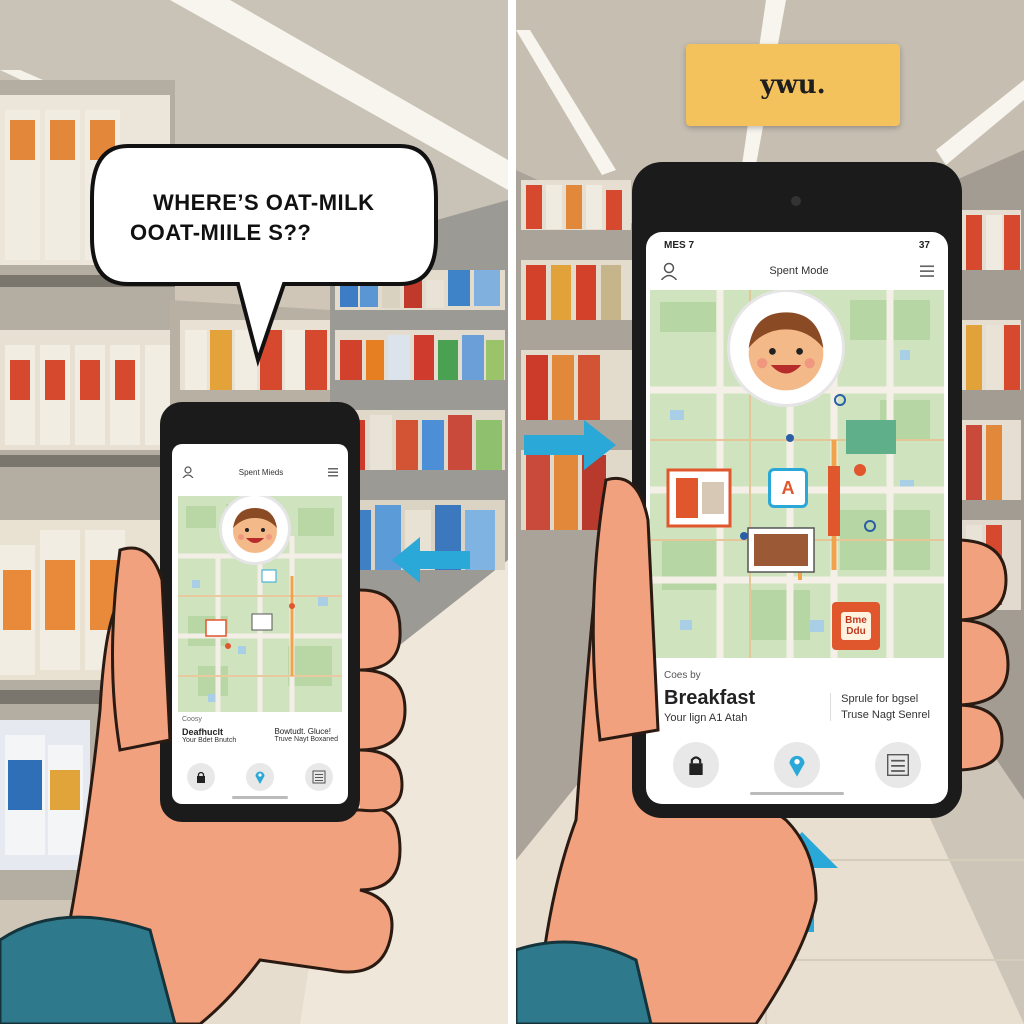 The width and height of the screenshot is (1024, 1024). I want to click on app-title: Spent Mieds, so click(261, 472).